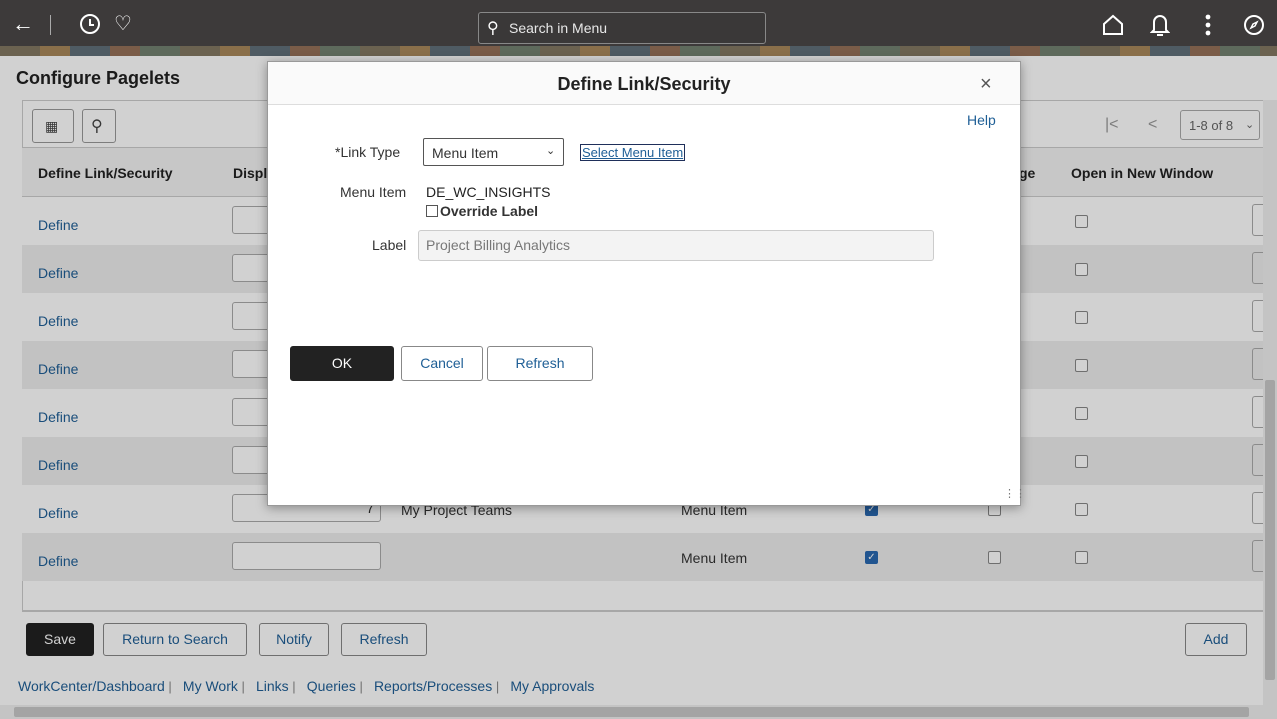 Image resolution: width=1277 pixels, height=719 pixels. I want to click on link-type-value: Menu Item, so click(465, 153).